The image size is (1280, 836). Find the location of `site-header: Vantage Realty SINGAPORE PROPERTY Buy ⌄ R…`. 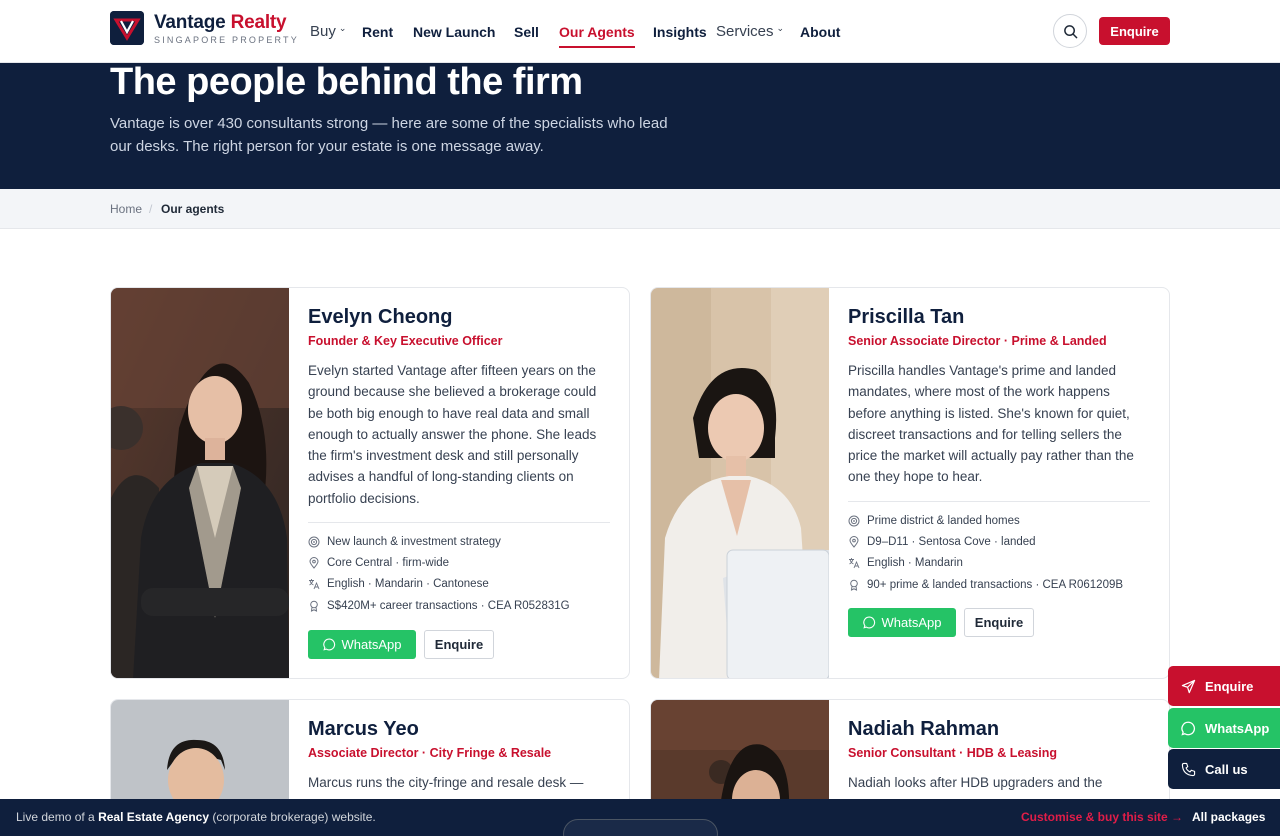

site-header: Vantage Realty SINGAPORE PROPERTY Buy ⌄ R… is located at coordinates (640, 31).